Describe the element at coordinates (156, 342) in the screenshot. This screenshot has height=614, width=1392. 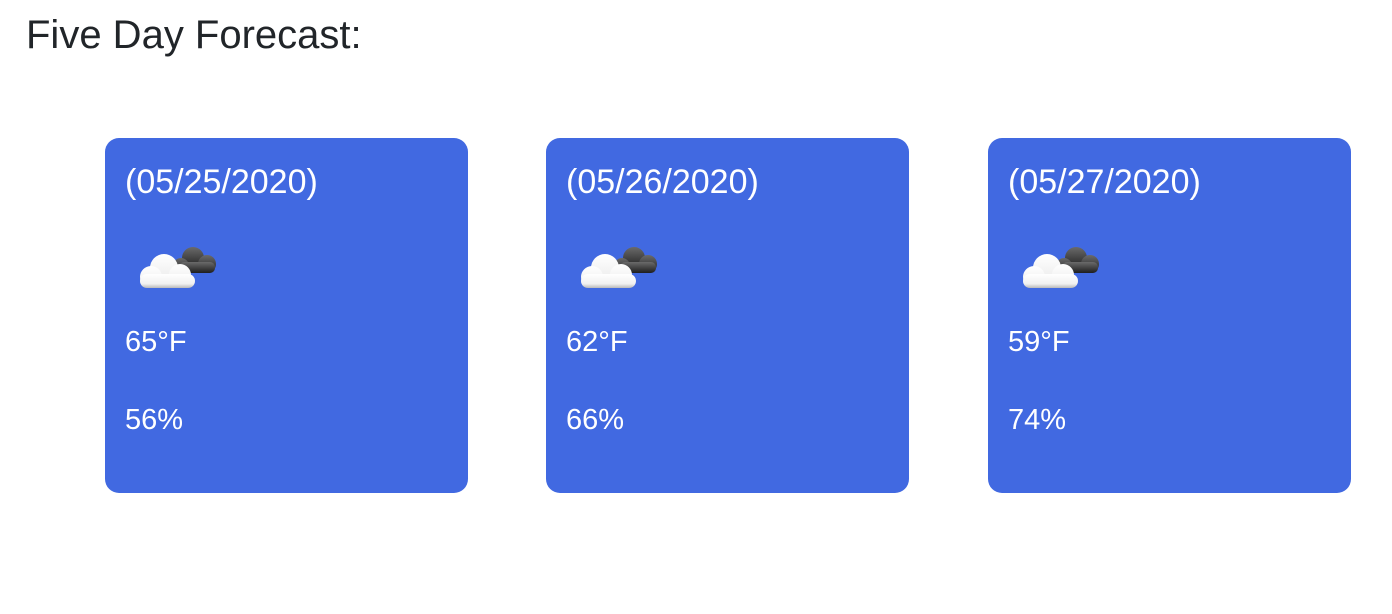
I see `forecast-temperature: 65°F` at that location.